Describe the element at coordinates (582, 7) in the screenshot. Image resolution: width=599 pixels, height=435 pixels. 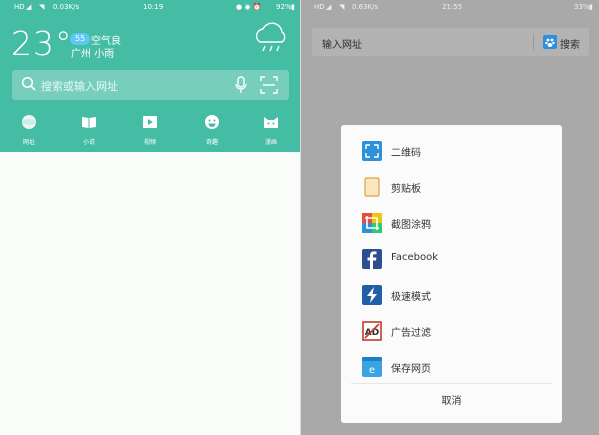
I see `battery-level: 33%` at that location.